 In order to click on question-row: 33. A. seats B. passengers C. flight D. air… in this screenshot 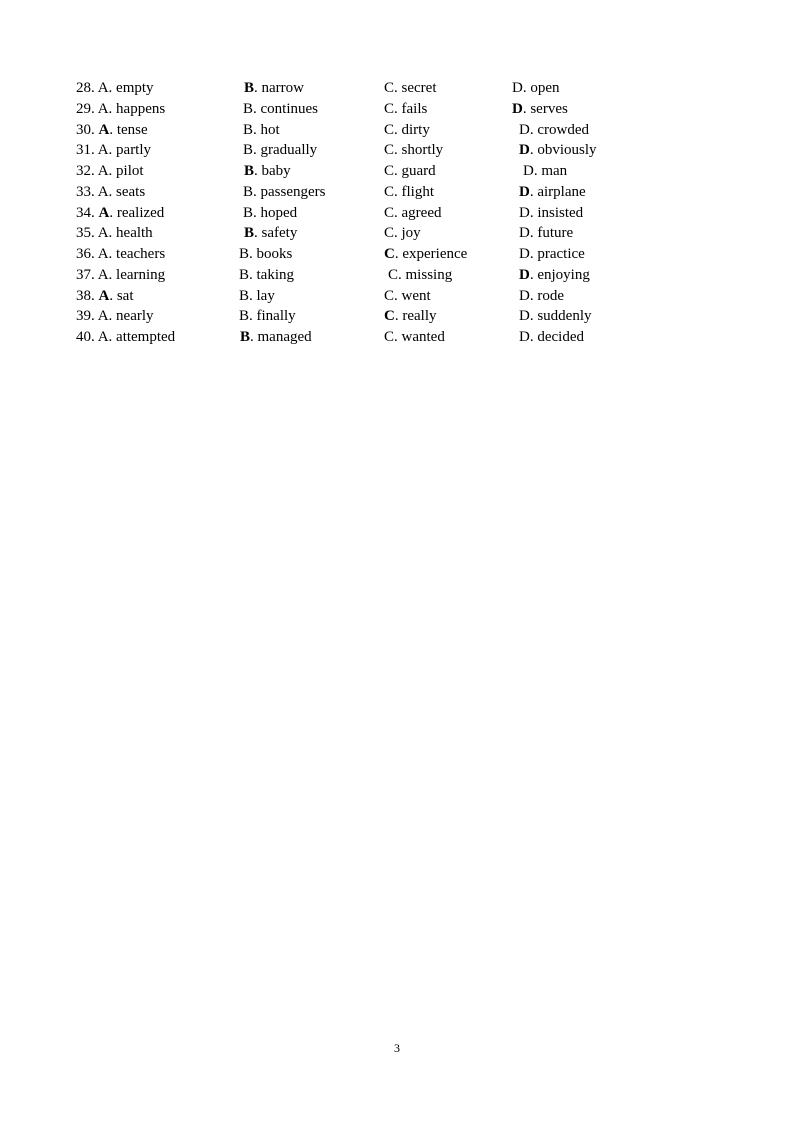, I will do `click(397, 192)`.